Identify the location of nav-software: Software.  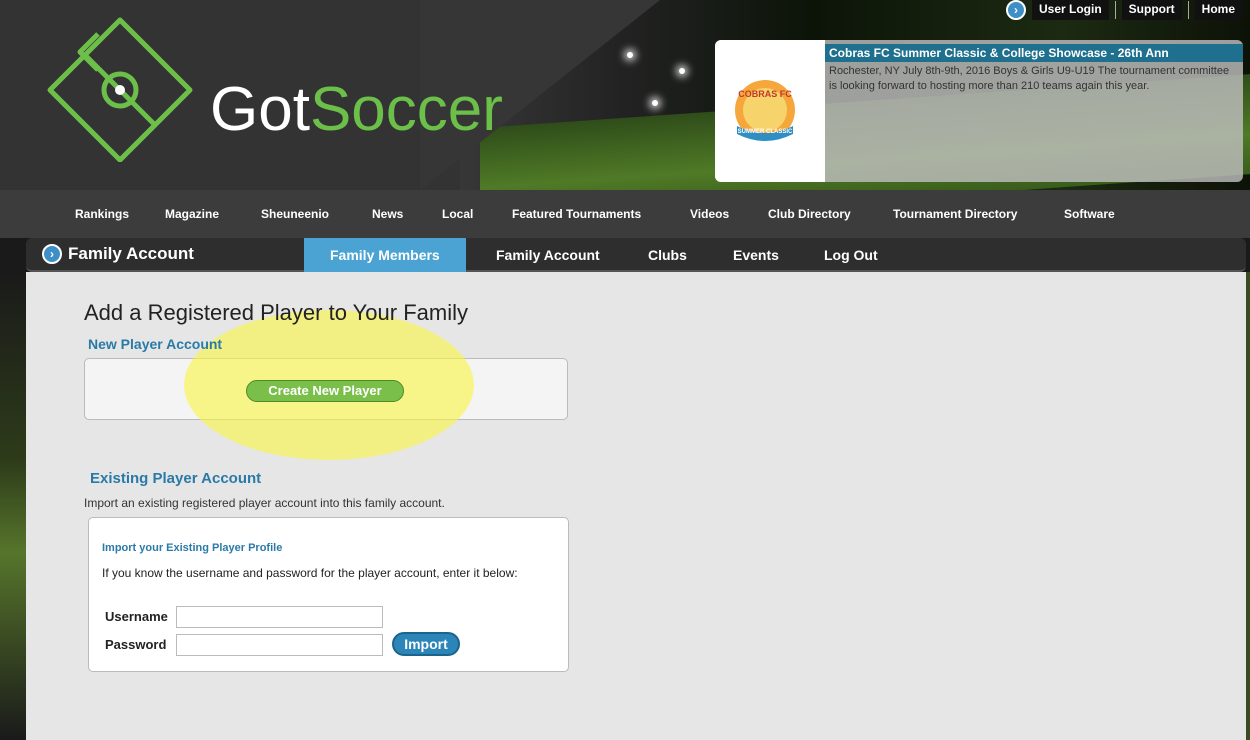
(1089, 214).